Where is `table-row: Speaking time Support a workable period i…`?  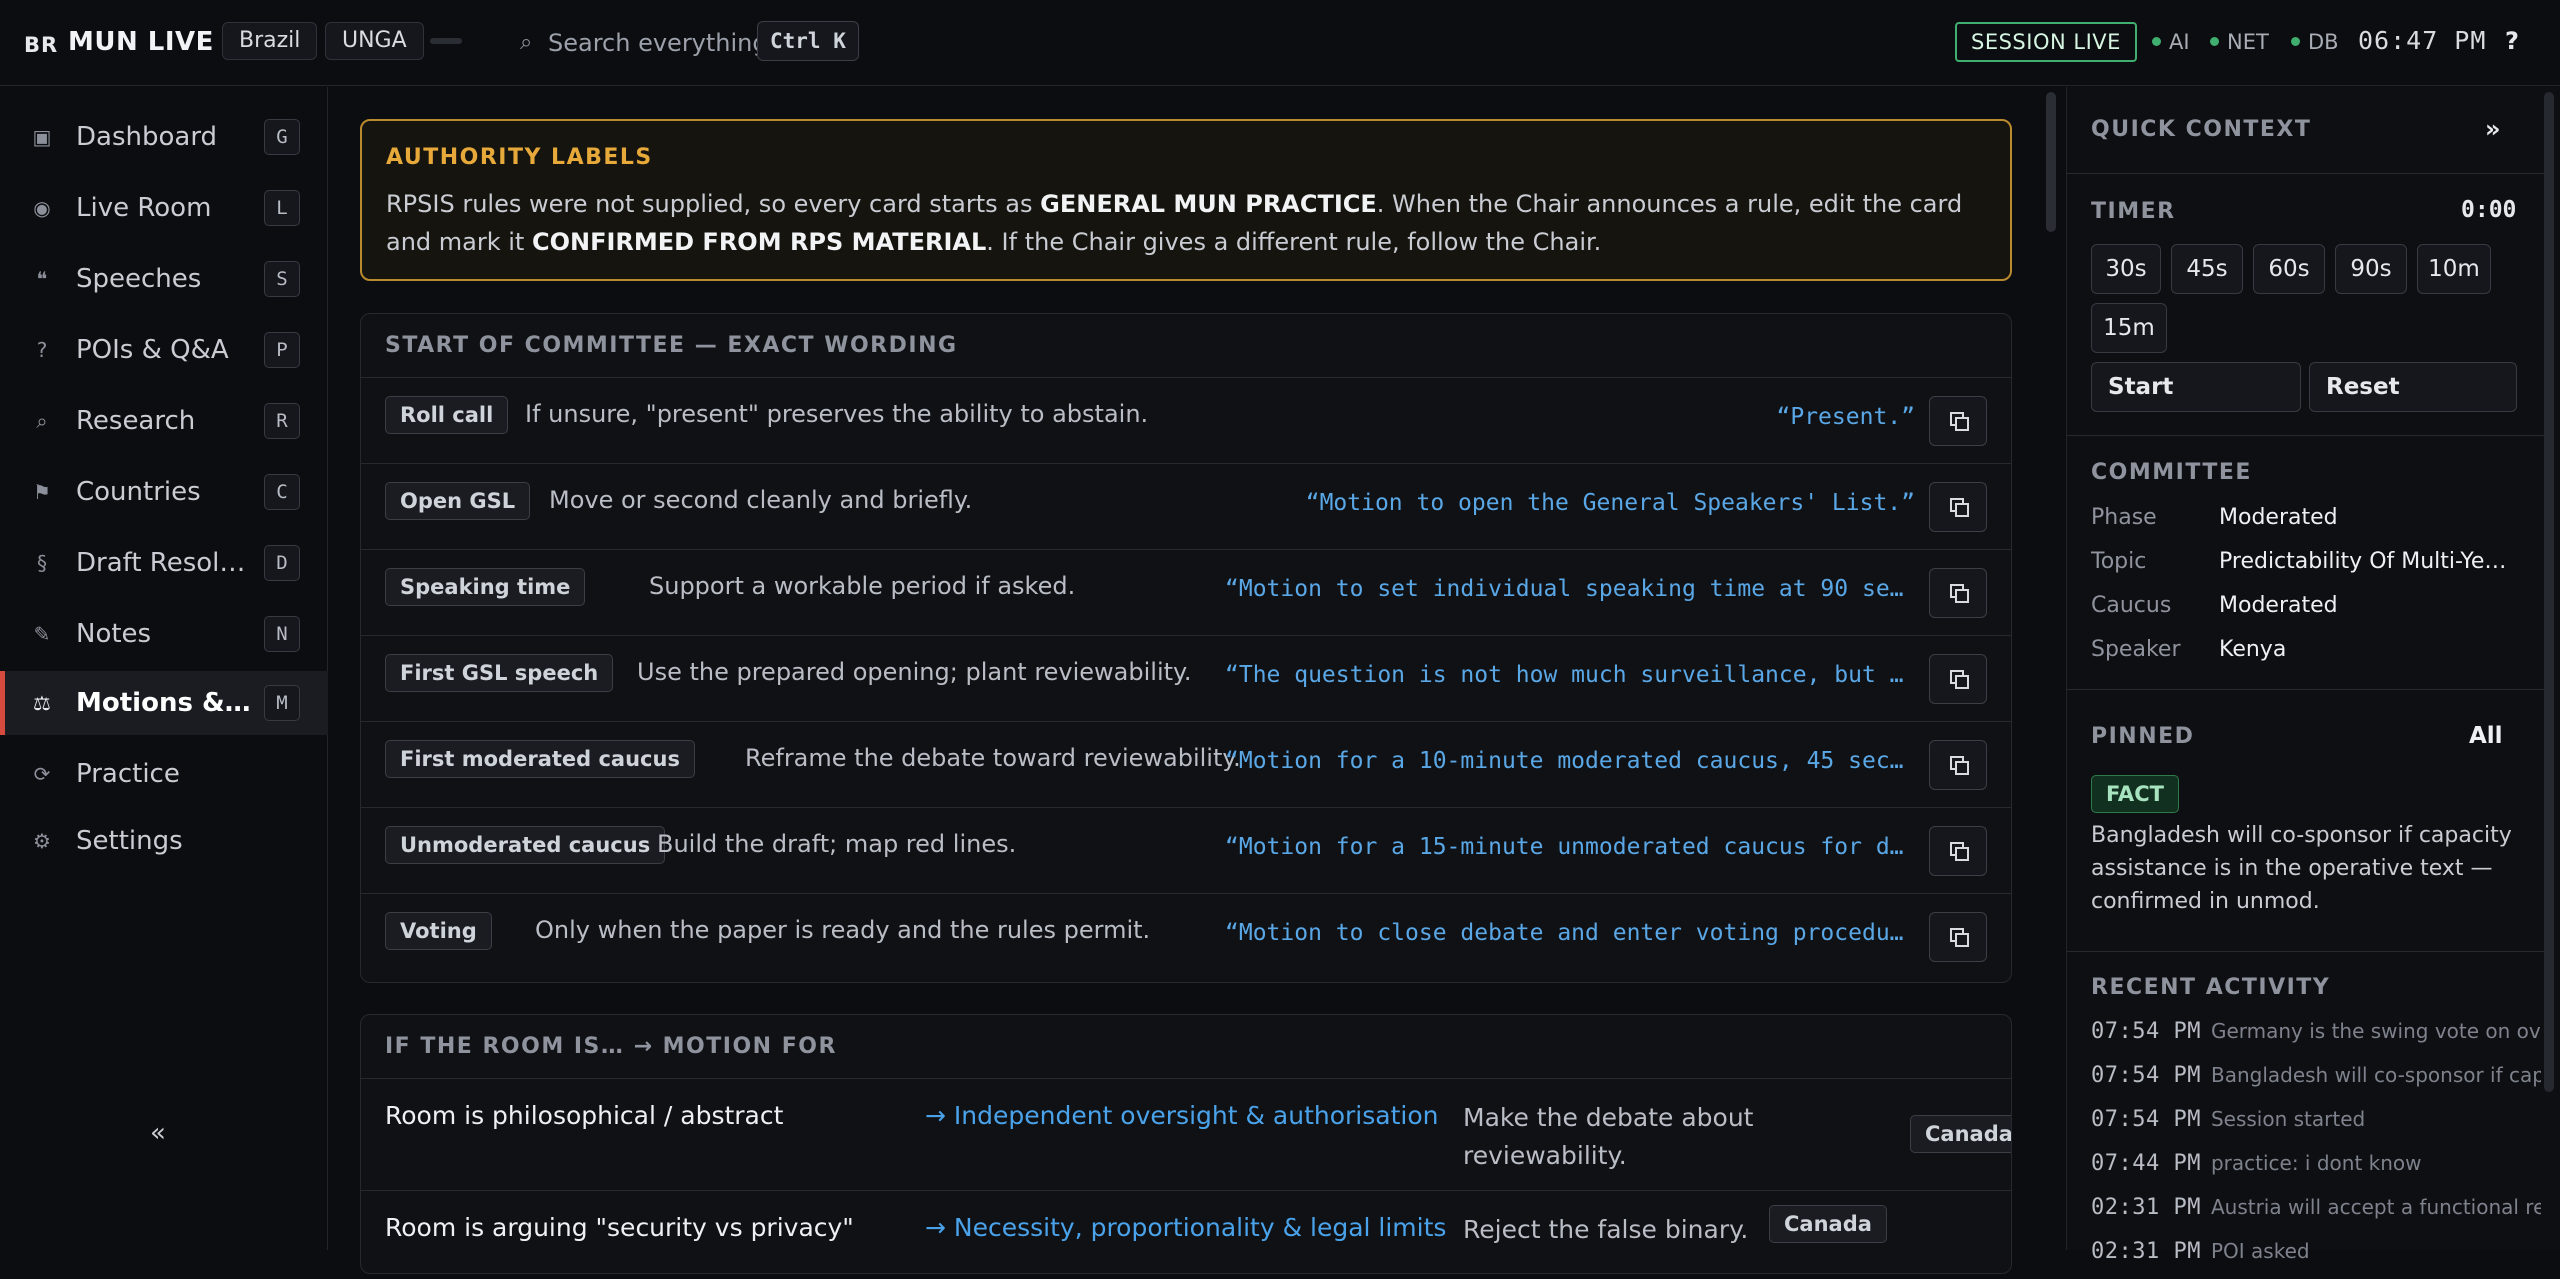
table-row: Speaking time Support a workable period i… is located at coordinates (1186, 593).